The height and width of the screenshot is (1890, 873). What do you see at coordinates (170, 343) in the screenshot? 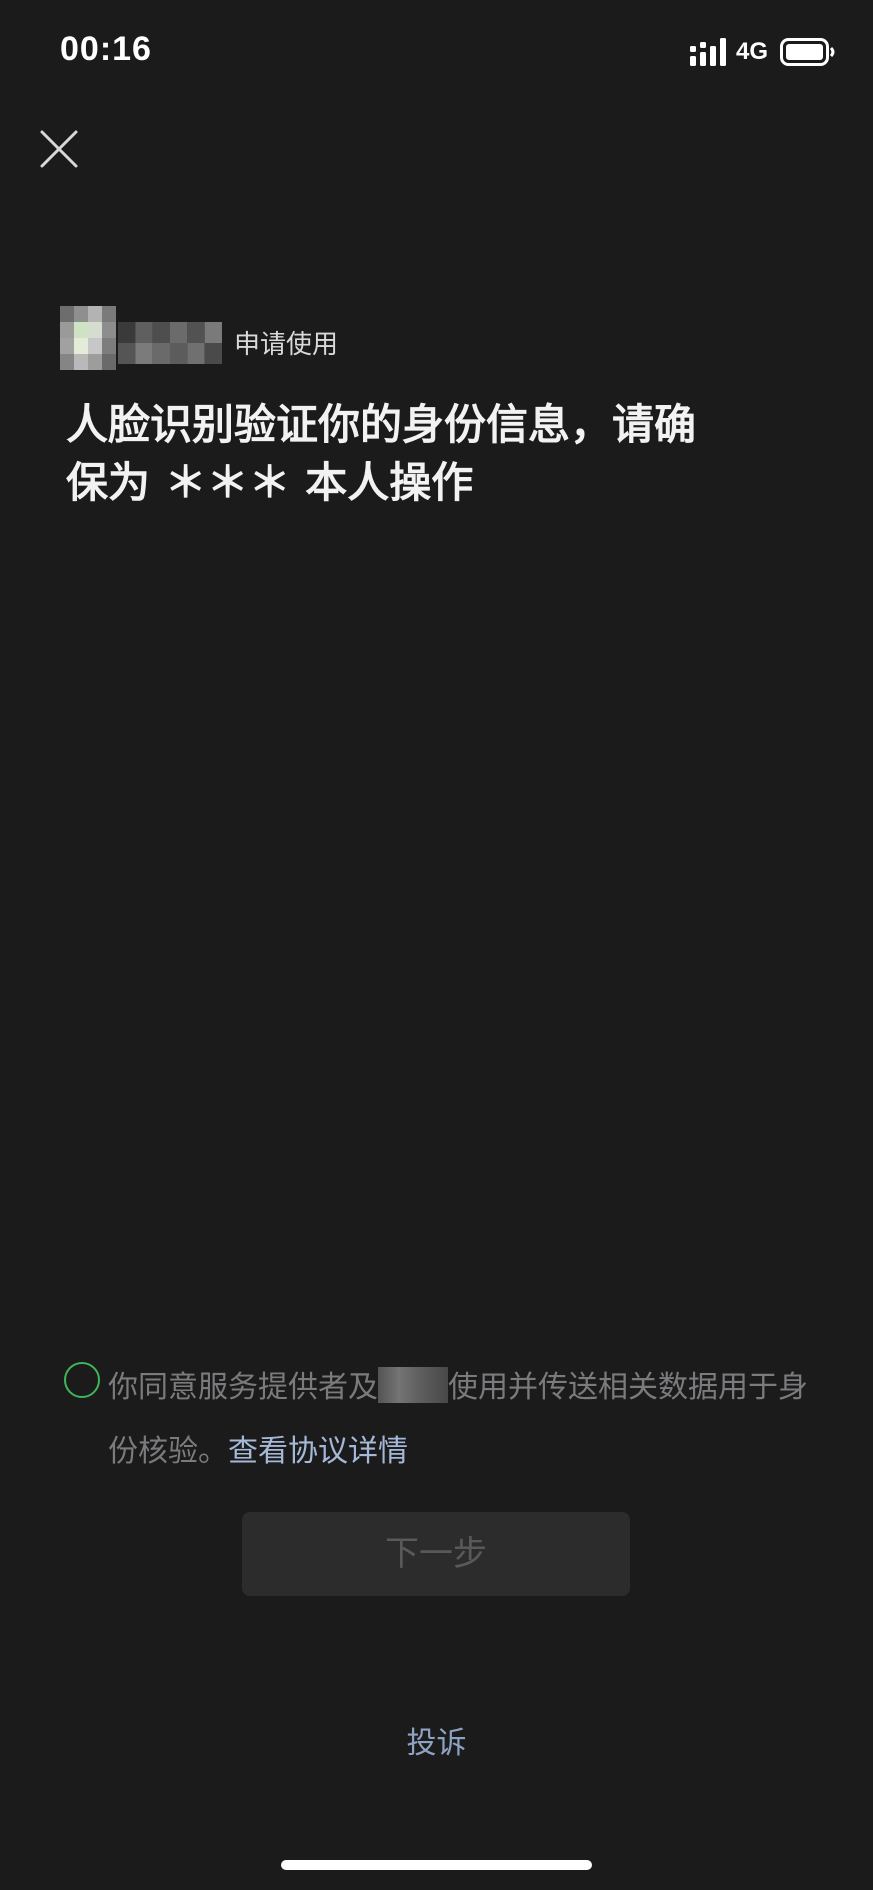
I see `app-name-blurred` at bounding box center [170, 343].